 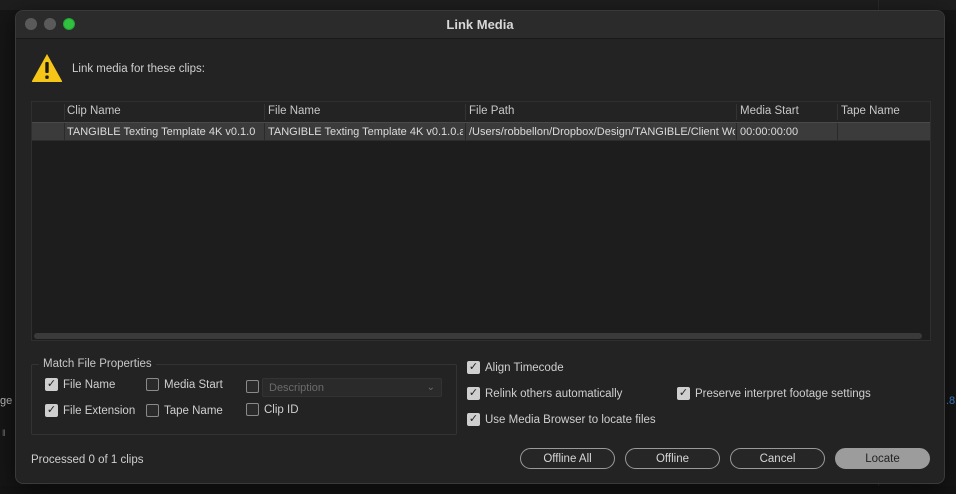 I want to click on offline-button: Offline, so click(x=672, y=458).